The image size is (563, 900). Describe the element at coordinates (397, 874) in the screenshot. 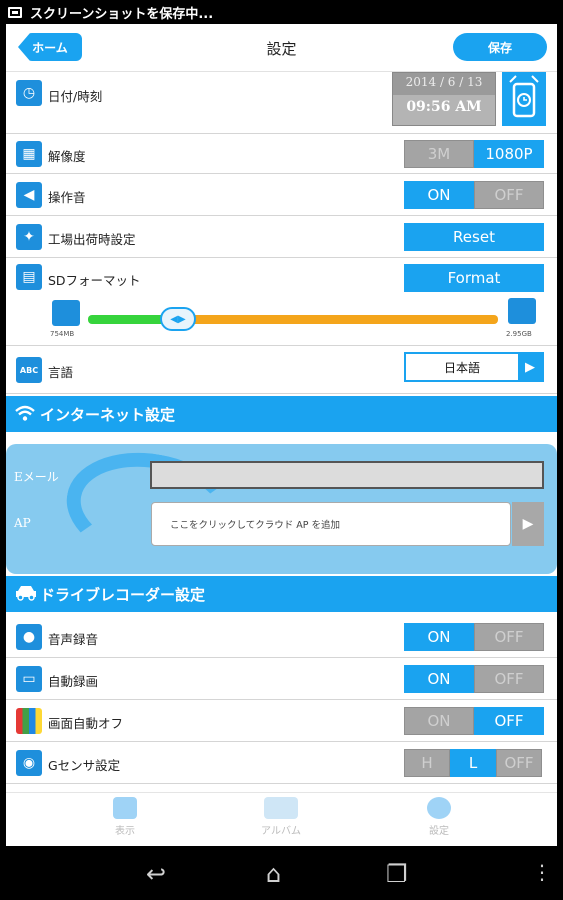

I see `recent-apps-icon: ❐` at that location.